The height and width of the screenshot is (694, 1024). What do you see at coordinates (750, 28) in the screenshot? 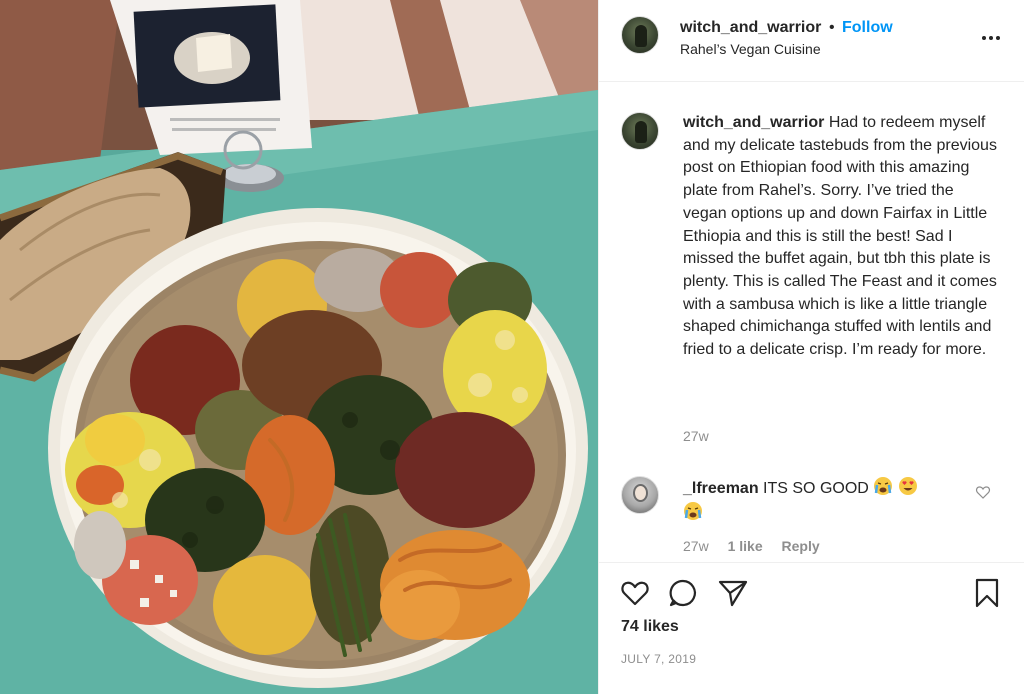
I see `author-username: witch_and_warrior` at bounding box center [750, 28].